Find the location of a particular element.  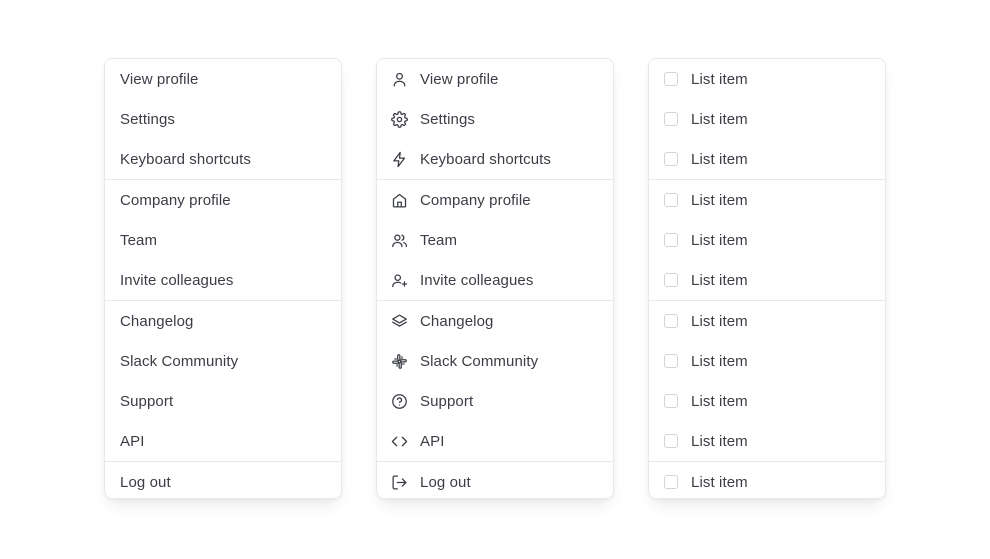

menu-group-3: List item List item List item List item is located at coordinates (767, 381).